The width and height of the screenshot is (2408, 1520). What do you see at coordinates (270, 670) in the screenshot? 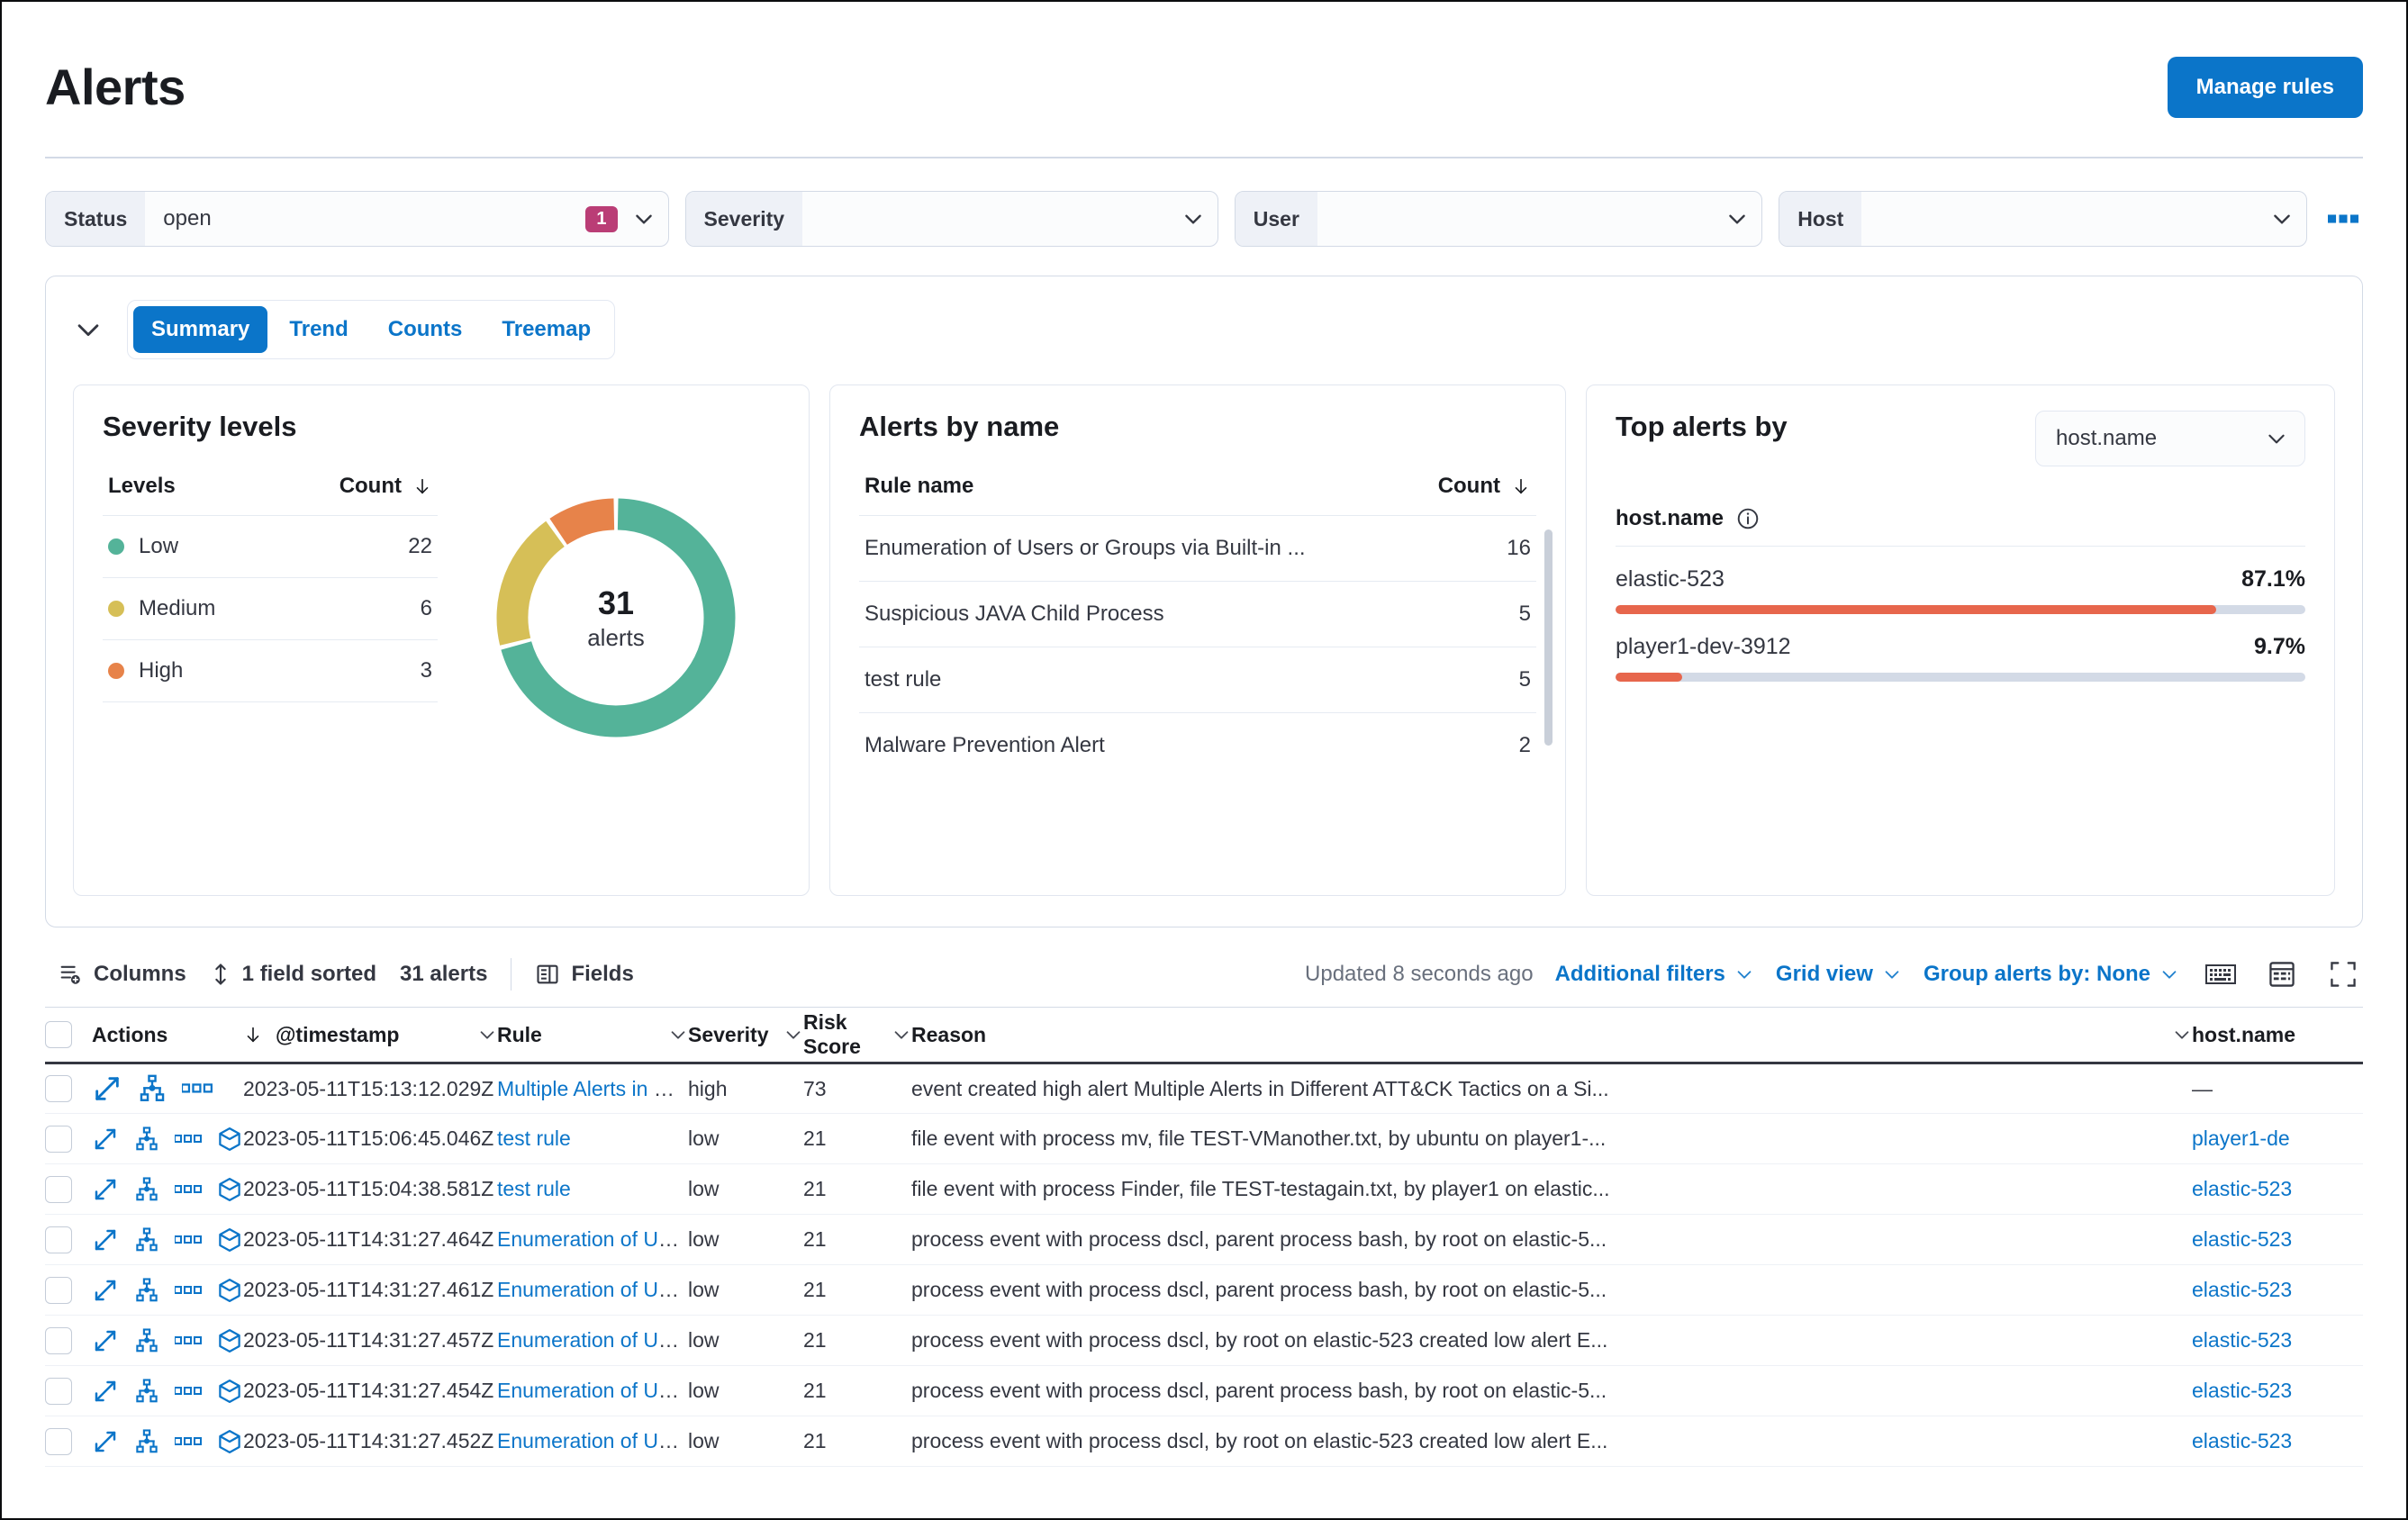
I see `severity-row-high: High 3` at bounding box center [270, 670].